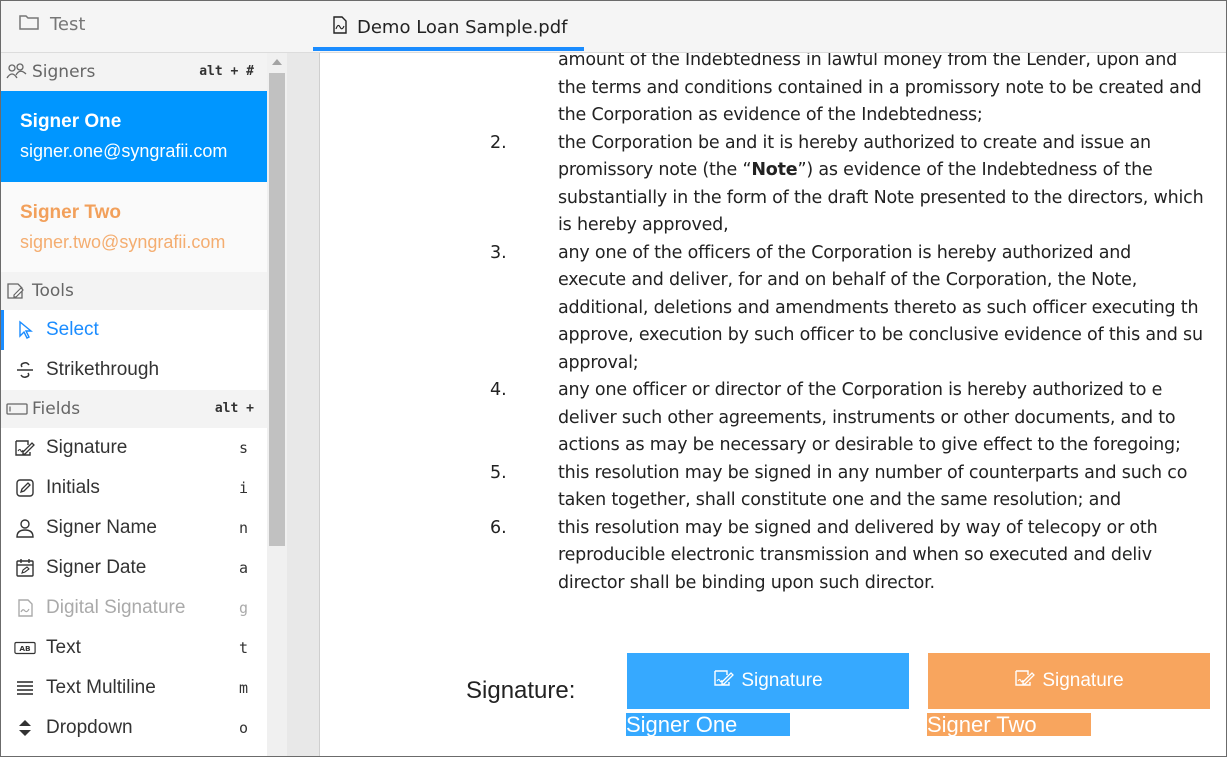 This screenshot has width=1227, height=757. Describe the element at coordinates (498, 390) in the screenshot. I see `list-number: 4.` at that location.